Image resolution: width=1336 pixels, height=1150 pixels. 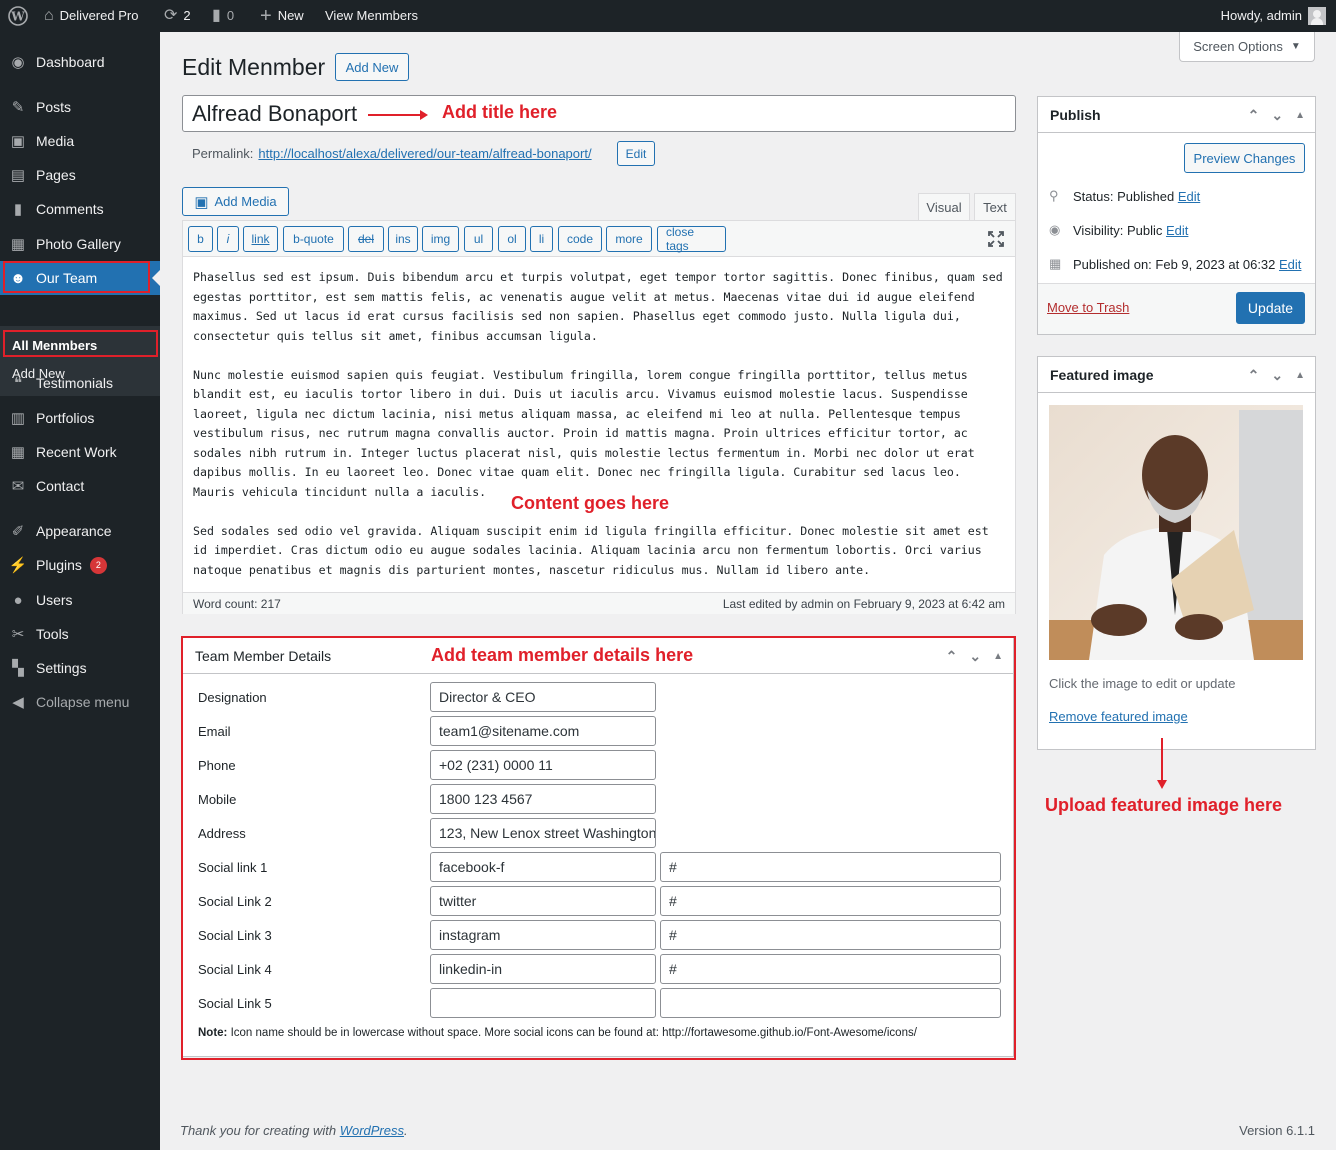 What do you see at coordinates (830, 867) in the screenshot?
I see `social-url-input-1: #` at bounding box center [830, 867].